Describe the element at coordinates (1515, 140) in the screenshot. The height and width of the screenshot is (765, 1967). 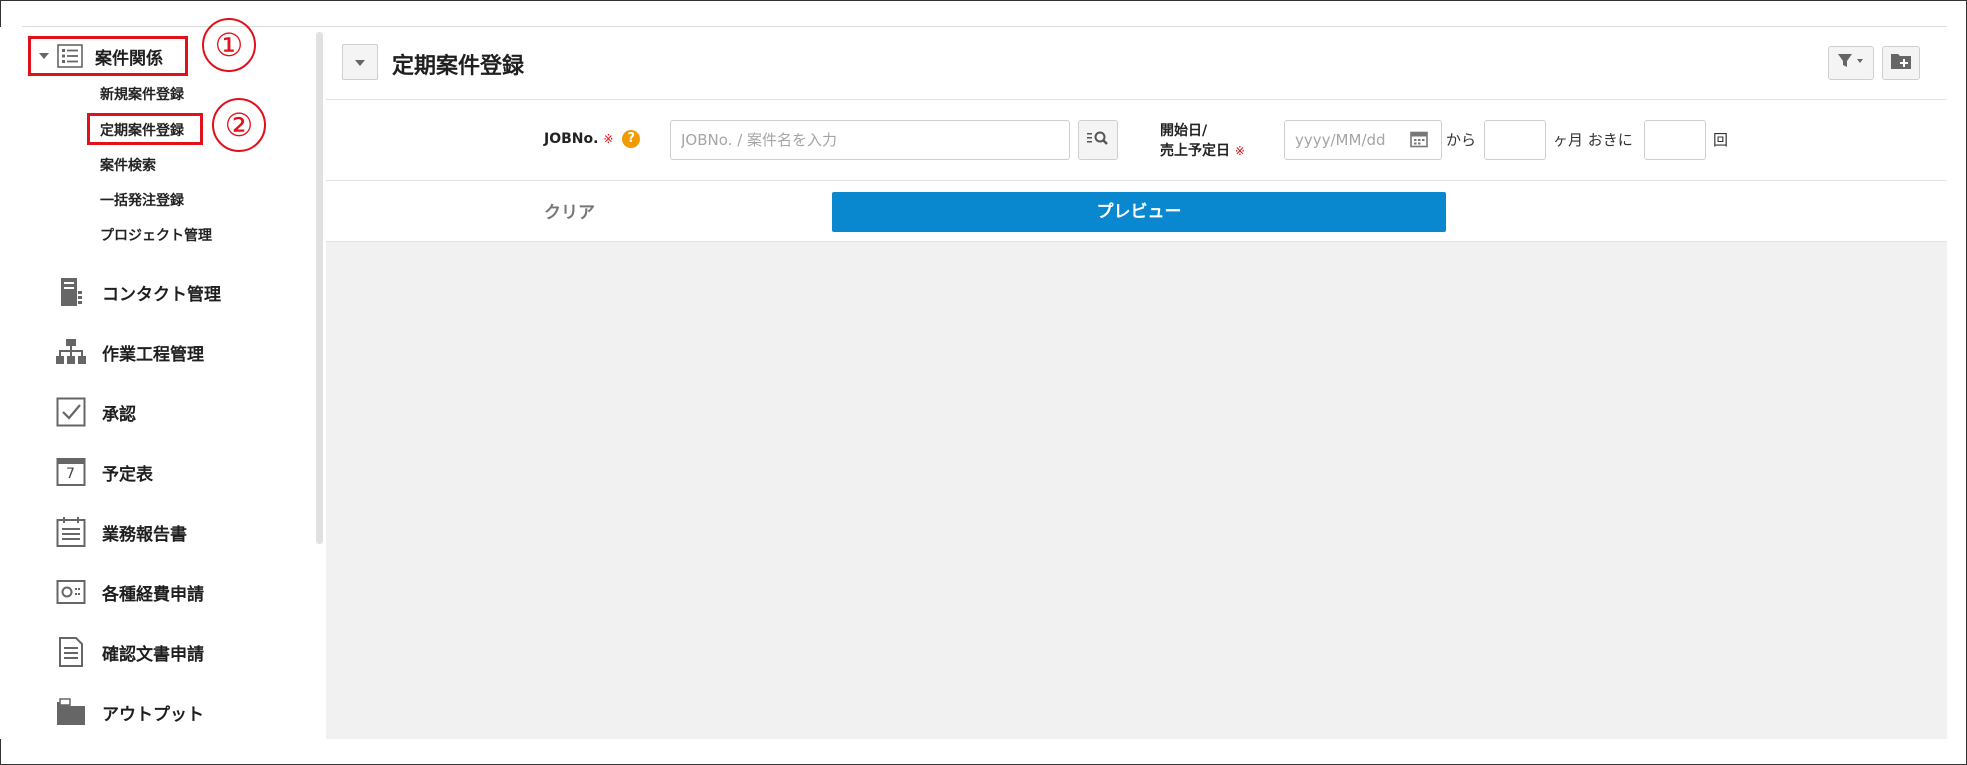
I see `months-input` at that location.